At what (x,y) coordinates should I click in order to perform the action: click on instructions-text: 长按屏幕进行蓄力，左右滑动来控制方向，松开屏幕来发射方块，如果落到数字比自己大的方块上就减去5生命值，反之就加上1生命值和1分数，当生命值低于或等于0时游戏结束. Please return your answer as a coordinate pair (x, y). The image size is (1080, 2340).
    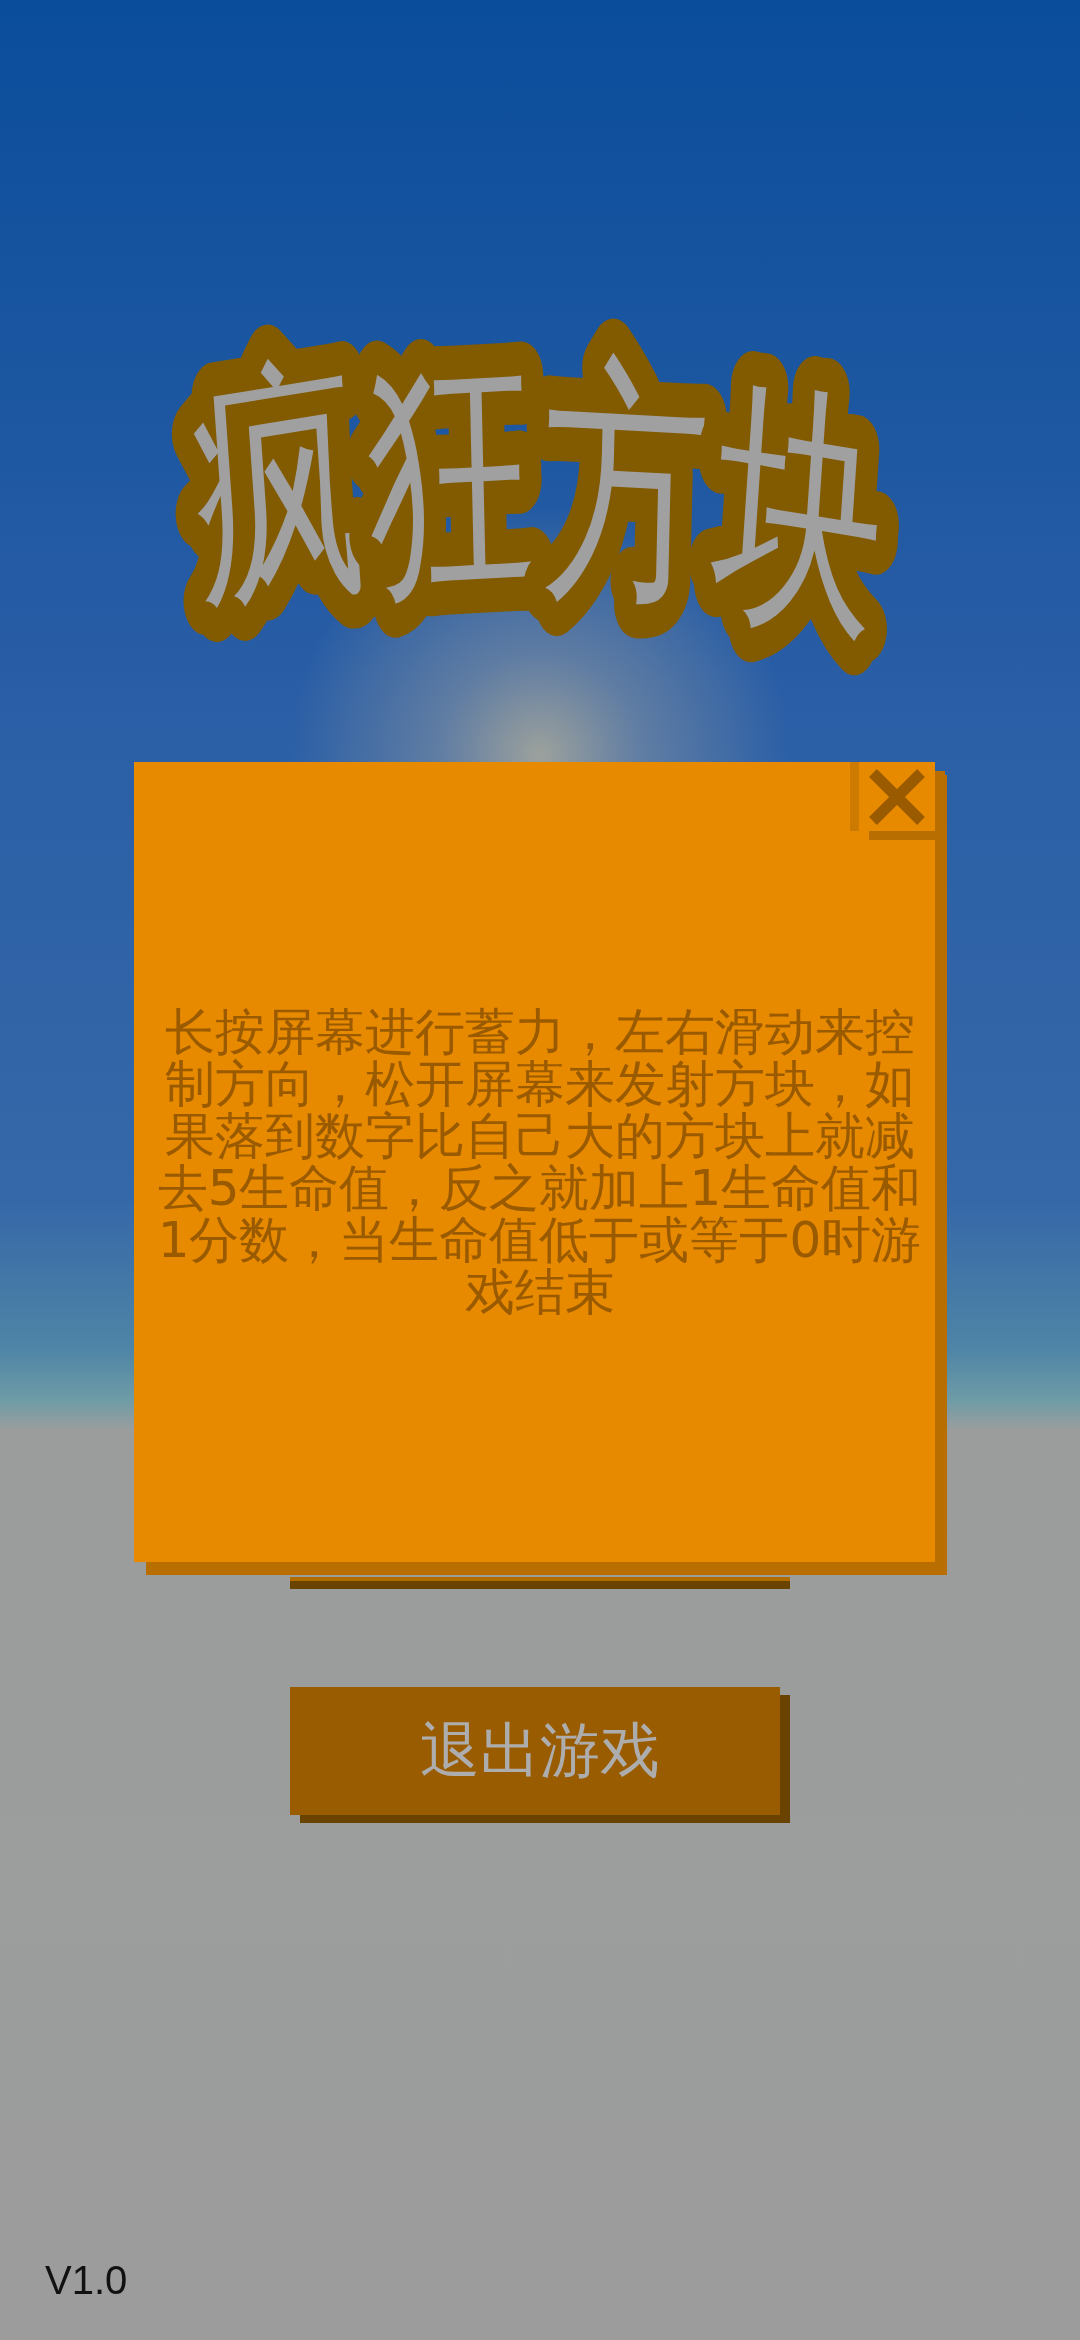
    Looking at the image, I should click on (539, 1162).